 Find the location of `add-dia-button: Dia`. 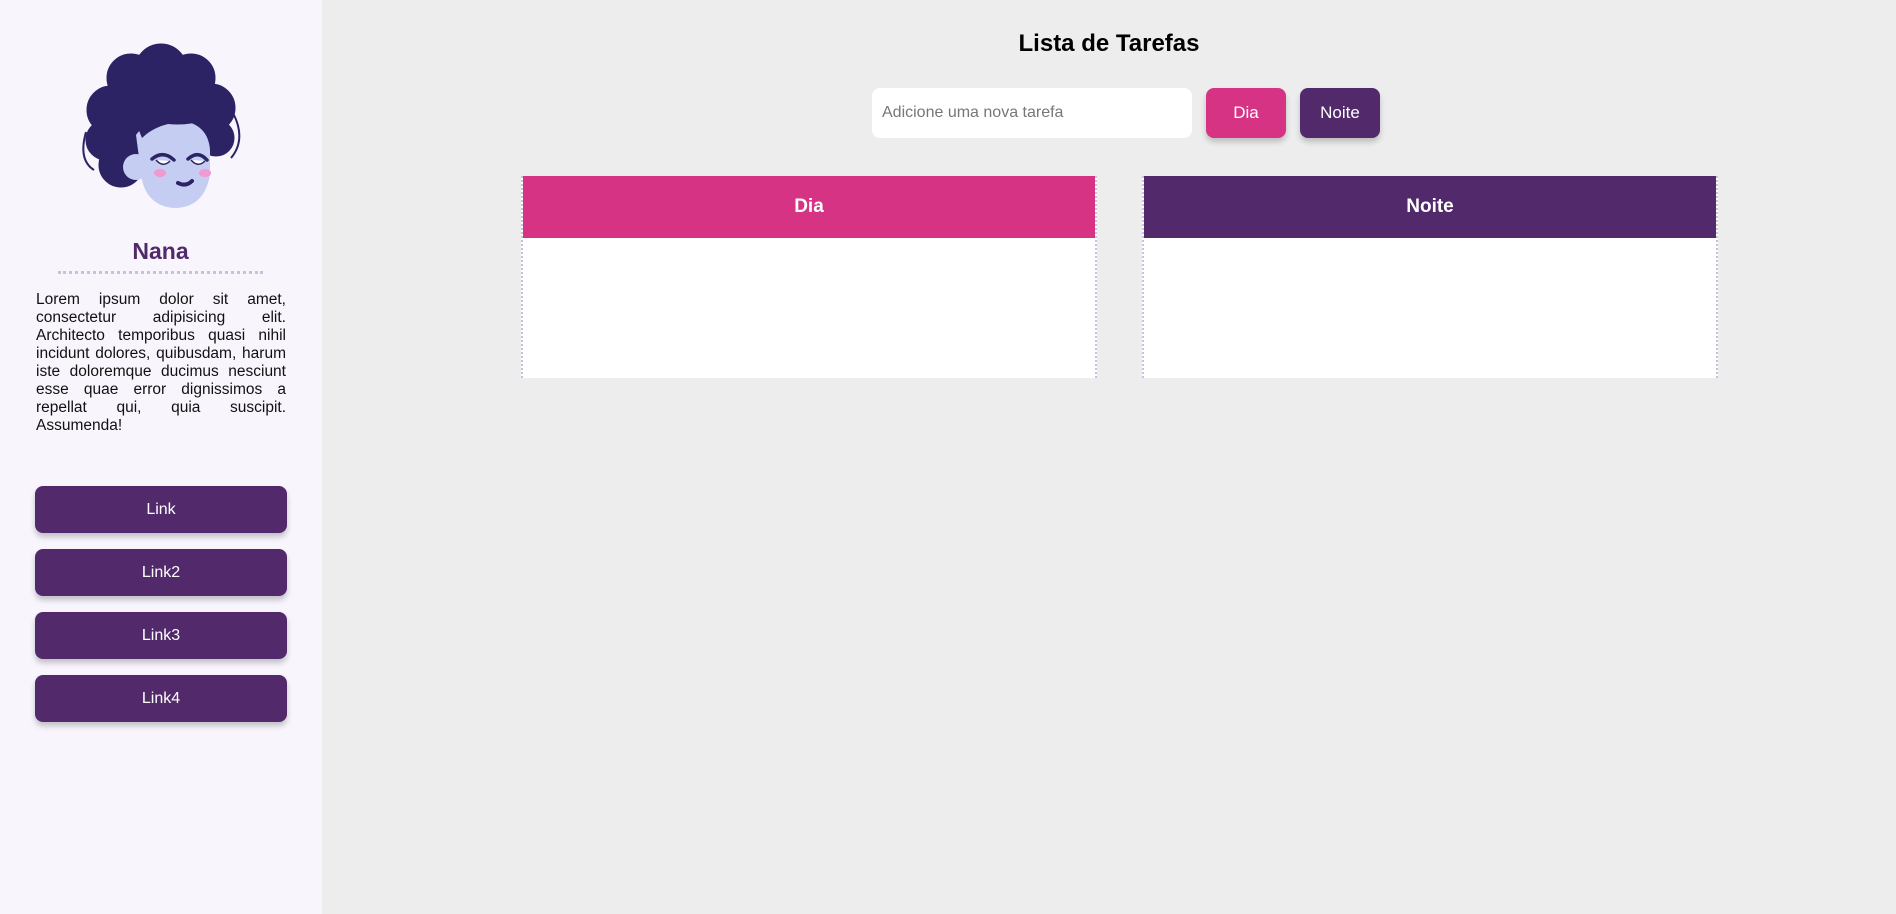

add-dia-button: Dia is located at coordinates (1246, 113).